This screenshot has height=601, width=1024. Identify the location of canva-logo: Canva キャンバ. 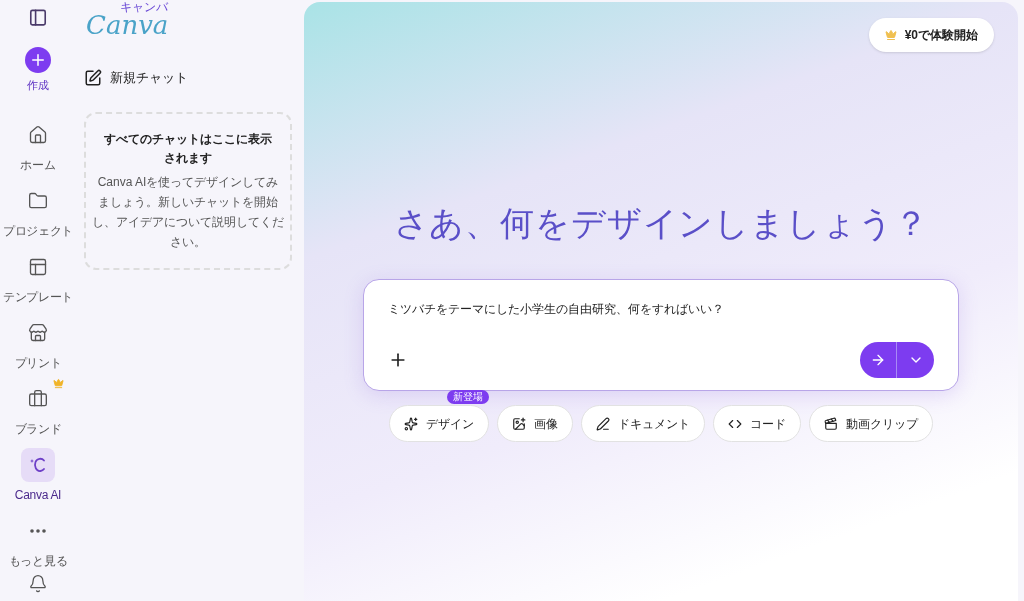
(129, 20).